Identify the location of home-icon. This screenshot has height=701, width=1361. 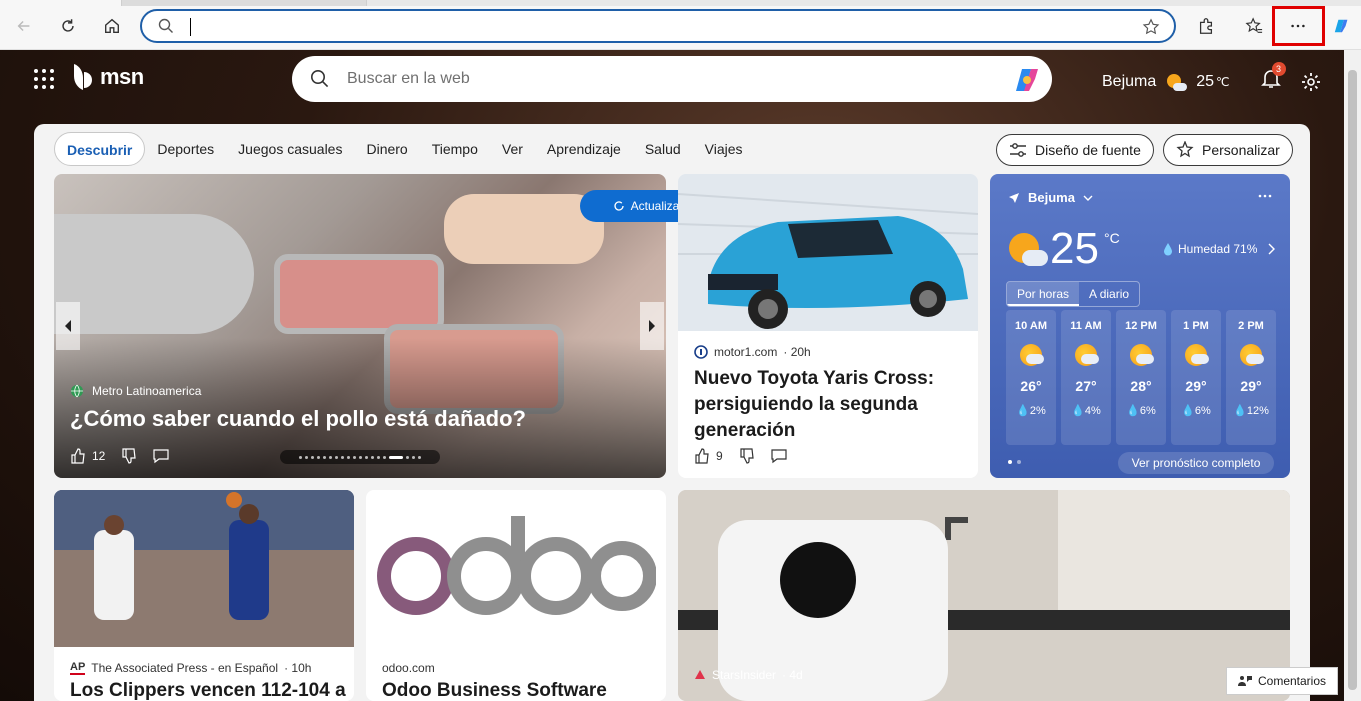
(112, 25).